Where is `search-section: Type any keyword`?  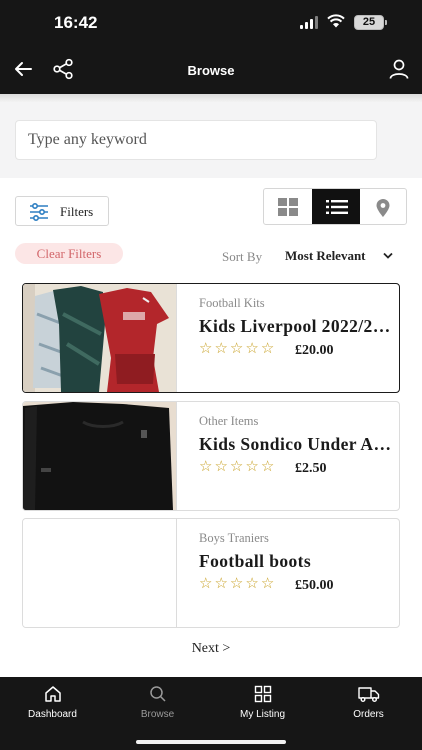
search-section: Type any keyword is located at coordinates (211, 140).